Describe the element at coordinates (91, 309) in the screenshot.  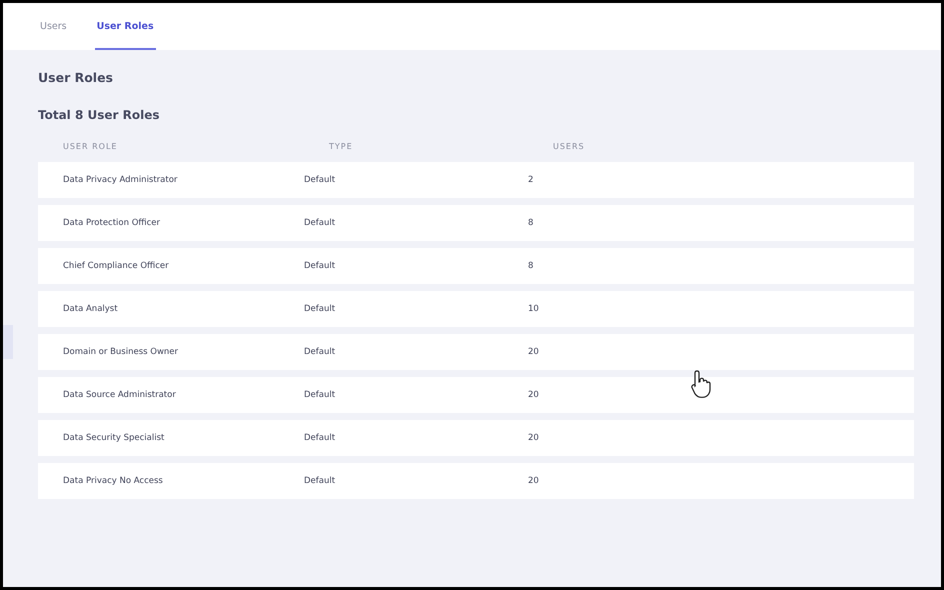
I see `table-cell-text: Data Analyst` at that location.